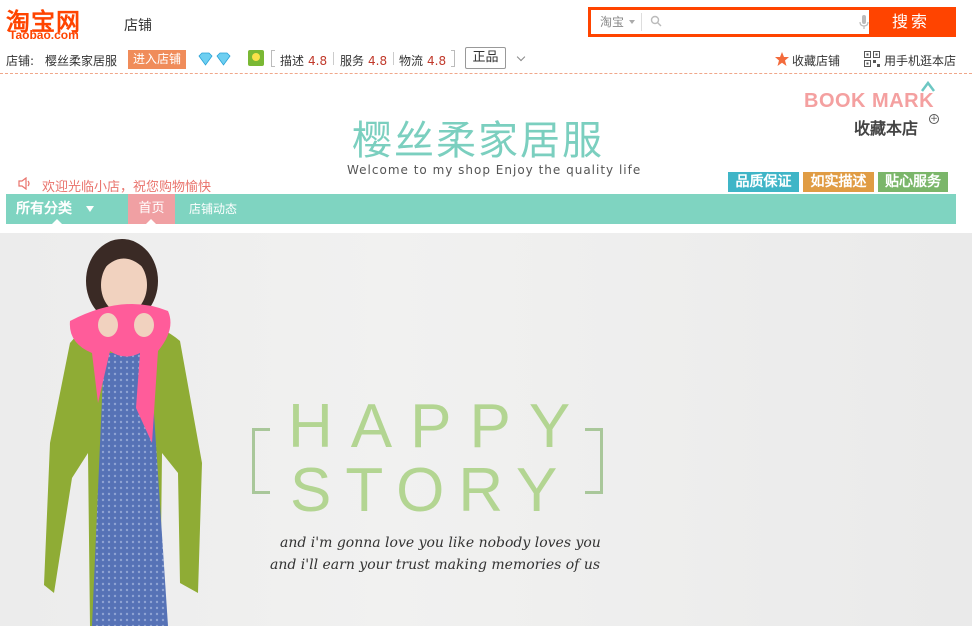 This screenshot has width=972, height=626. I want to click on mobile-shop-label: 用手机逛本店, so click(920, 61).